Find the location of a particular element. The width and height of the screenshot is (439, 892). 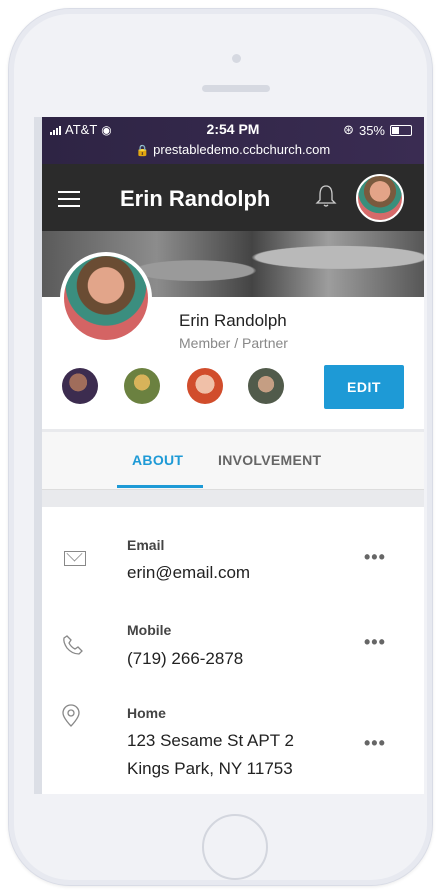

home-address-line1: 123 Sesame St APT 2 is located at coordinates (210, 740).